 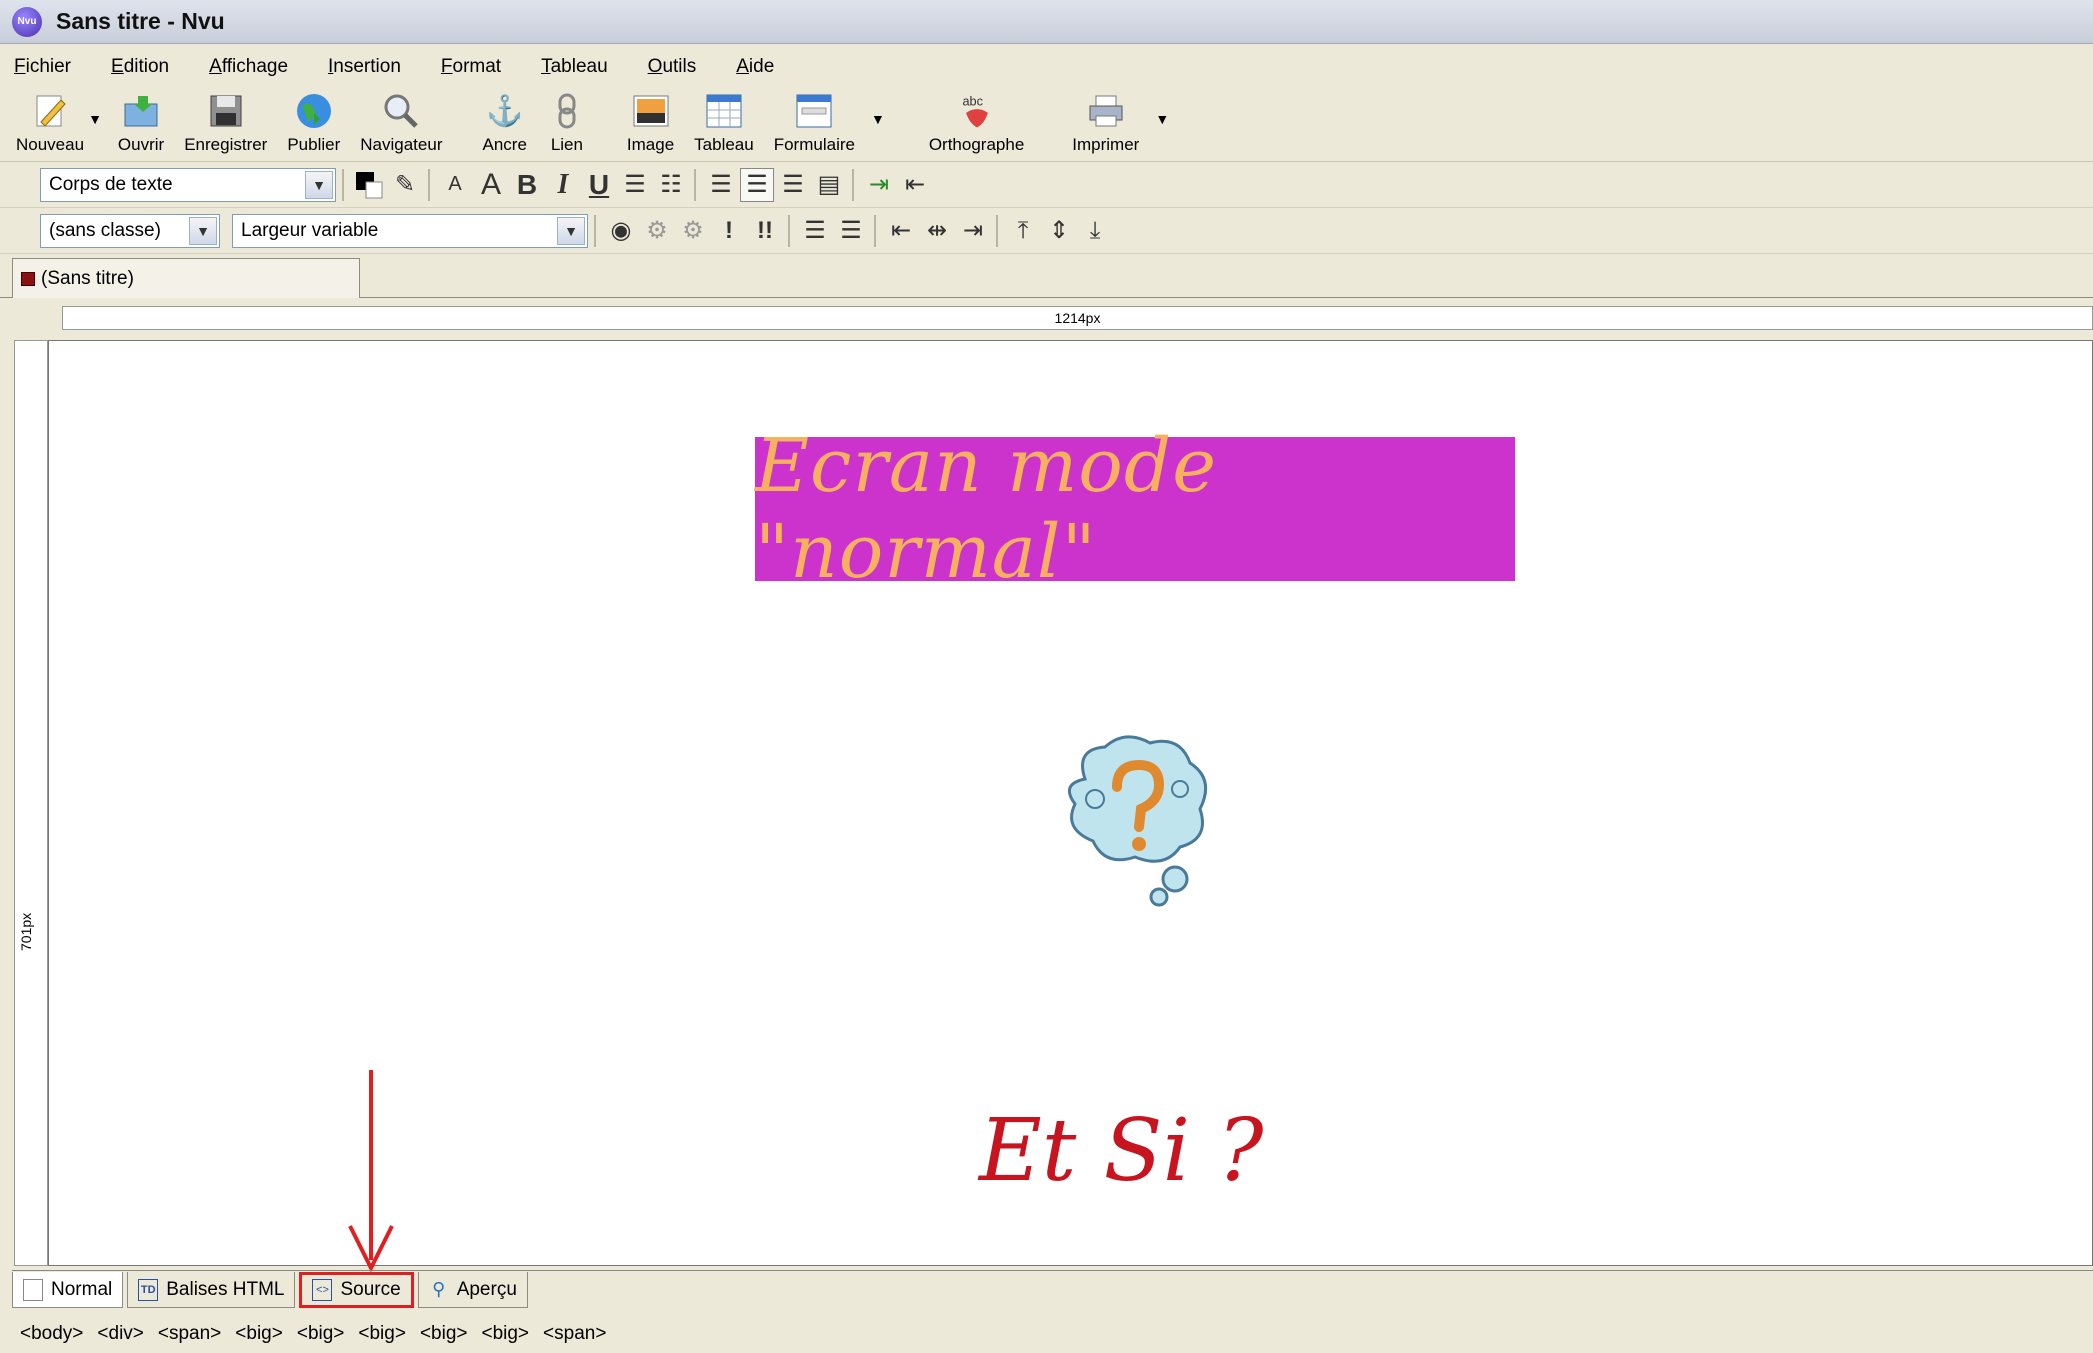 I want to click on menu-aide: Aide, so click(x=755, y=67).